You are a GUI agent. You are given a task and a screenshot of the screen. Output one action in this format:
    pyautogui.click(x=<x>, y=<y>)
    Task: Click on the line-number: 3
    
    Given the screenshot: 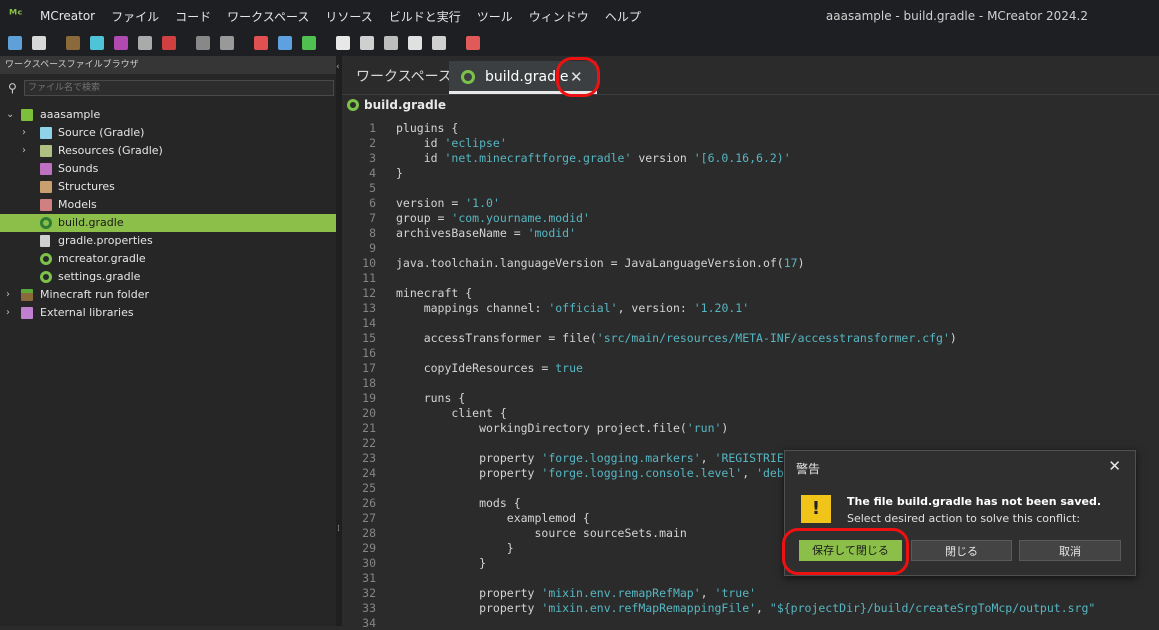 What is the action you would take?
    pyautogui.click(x=372, y=158)
    